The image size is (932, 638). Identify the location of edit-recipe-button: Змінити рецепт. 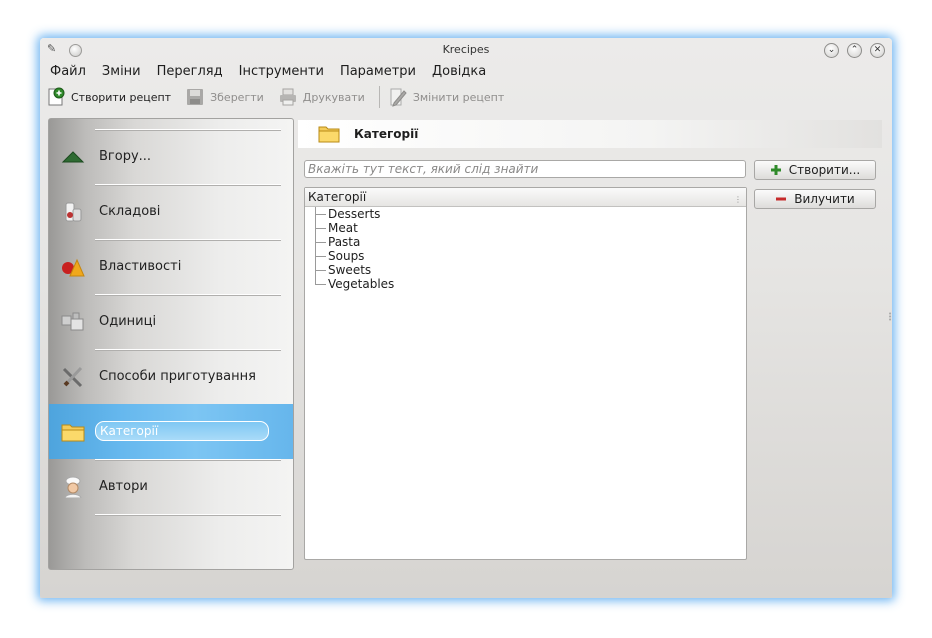
(446, 97).